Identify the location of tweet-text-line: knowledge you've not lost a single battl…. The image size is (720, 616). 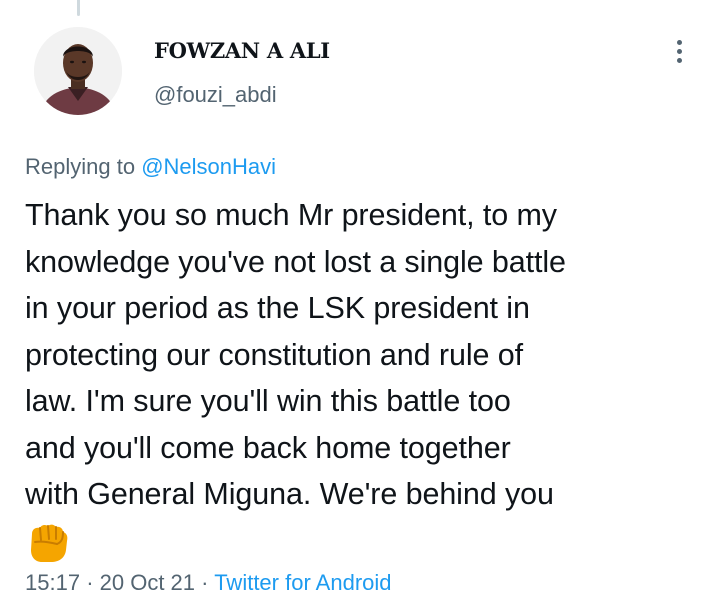
(295, 261).